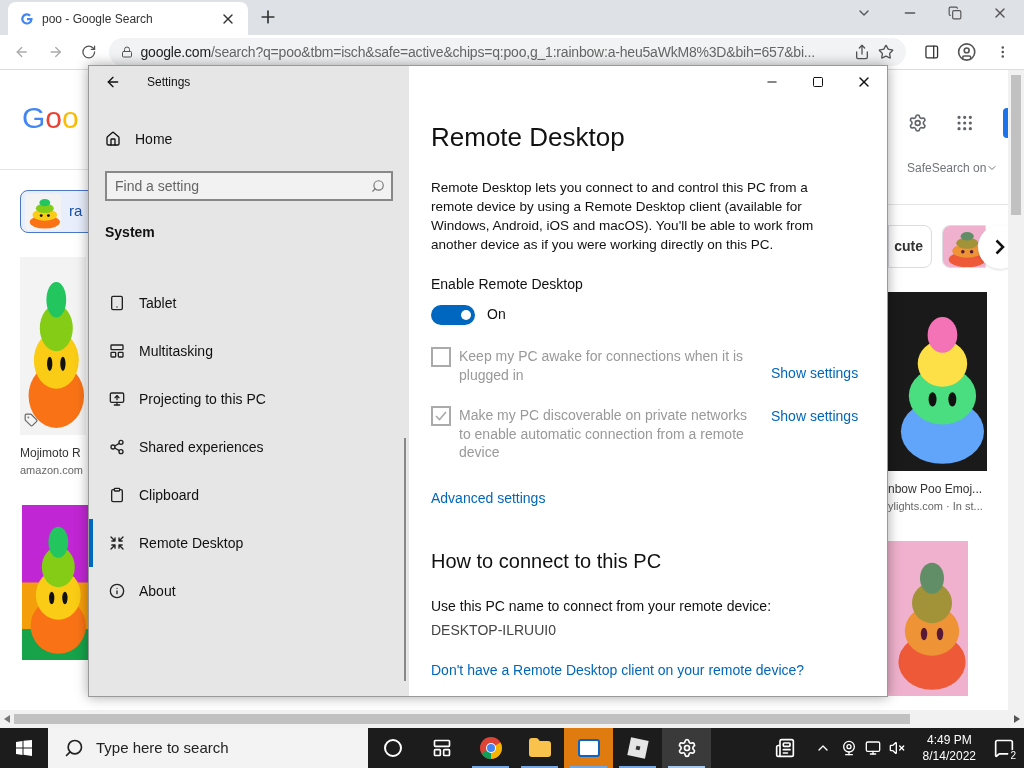 The width and height of the screenshot is (1024, 768). What do you see at coordinates (588, 748) in the screenshot?
I see `mail-icon` at bounding box center [588, 748].